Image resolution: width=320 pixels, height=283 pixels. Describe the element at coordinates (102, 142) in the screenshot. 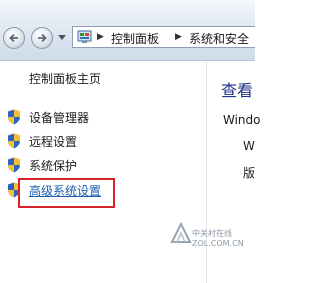

I see `task-remote-settings: 远程设置` at that location.